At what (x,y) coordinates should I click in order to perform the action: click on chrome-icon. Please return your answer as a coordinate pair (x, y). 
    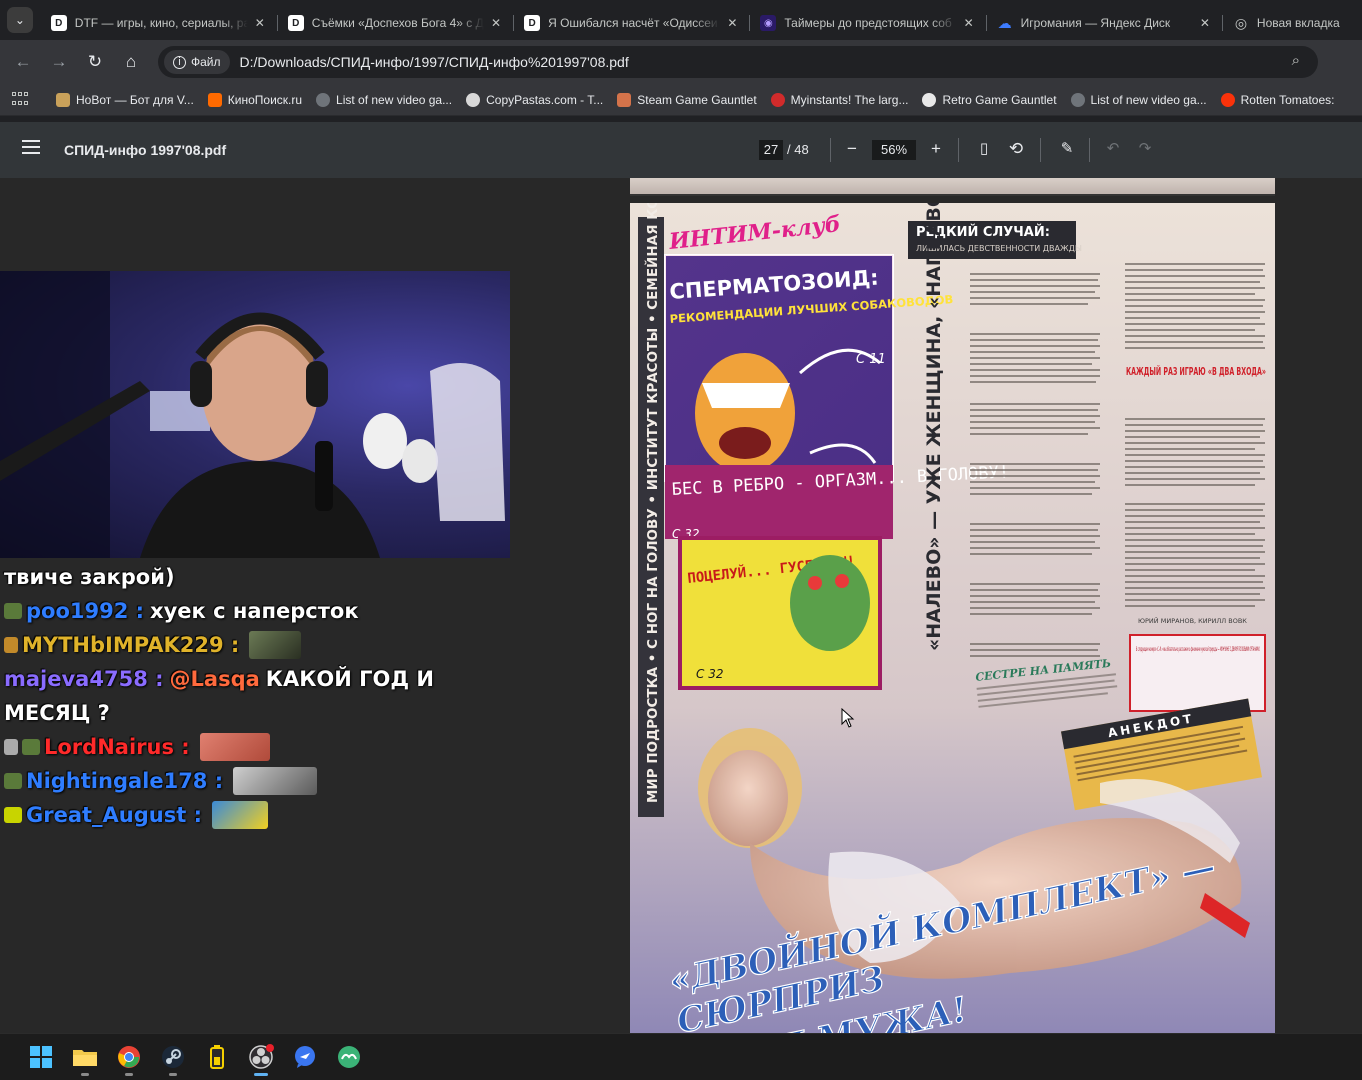
    Looking at the image, I should click on (129, 1057).